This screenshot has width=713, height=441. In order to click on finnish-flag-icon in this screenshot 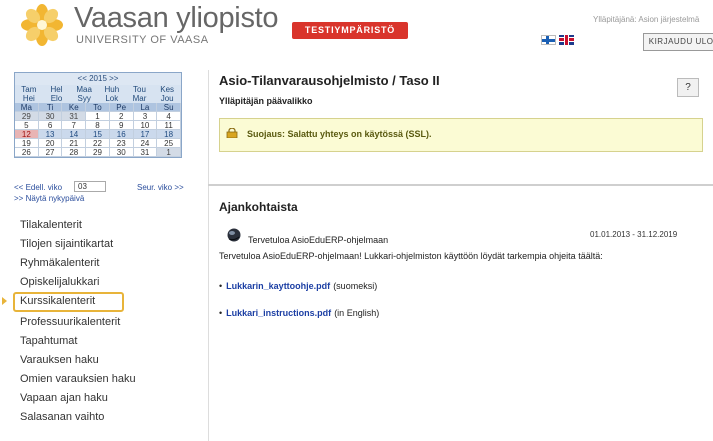, I will do `click(548, 40)`.